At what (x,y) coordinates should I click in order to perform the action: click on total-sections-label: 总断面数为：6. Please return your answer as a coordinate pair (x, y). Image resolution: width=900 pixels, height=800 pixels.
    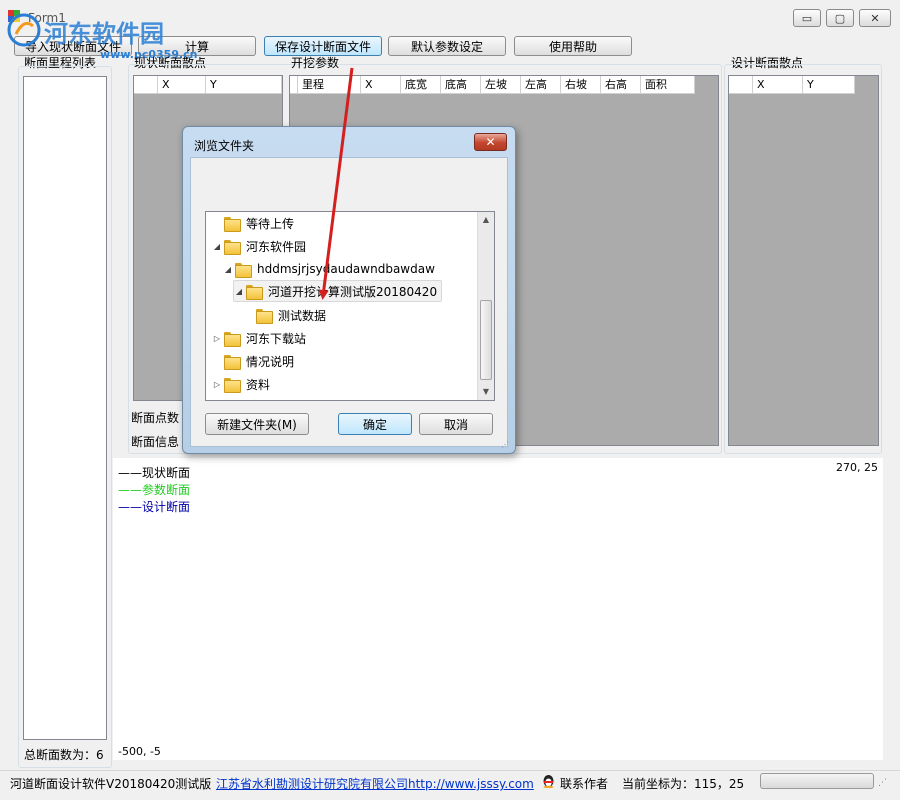
    Looking at the image, I should click on (64, 755).